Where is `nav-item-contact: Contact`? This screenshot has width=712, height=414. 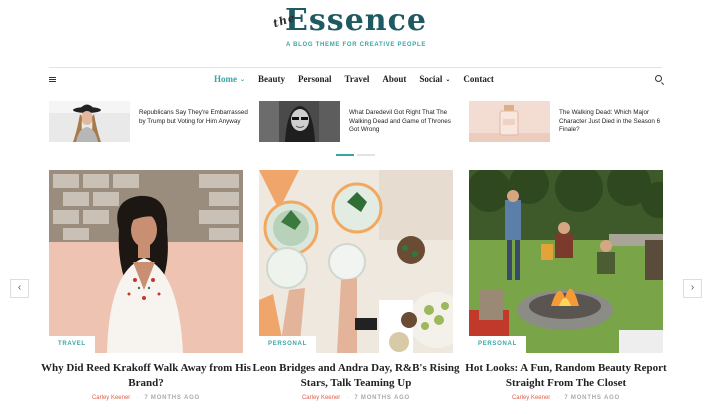 nav-item-contact: Contact is located at coordinates (478, 79).